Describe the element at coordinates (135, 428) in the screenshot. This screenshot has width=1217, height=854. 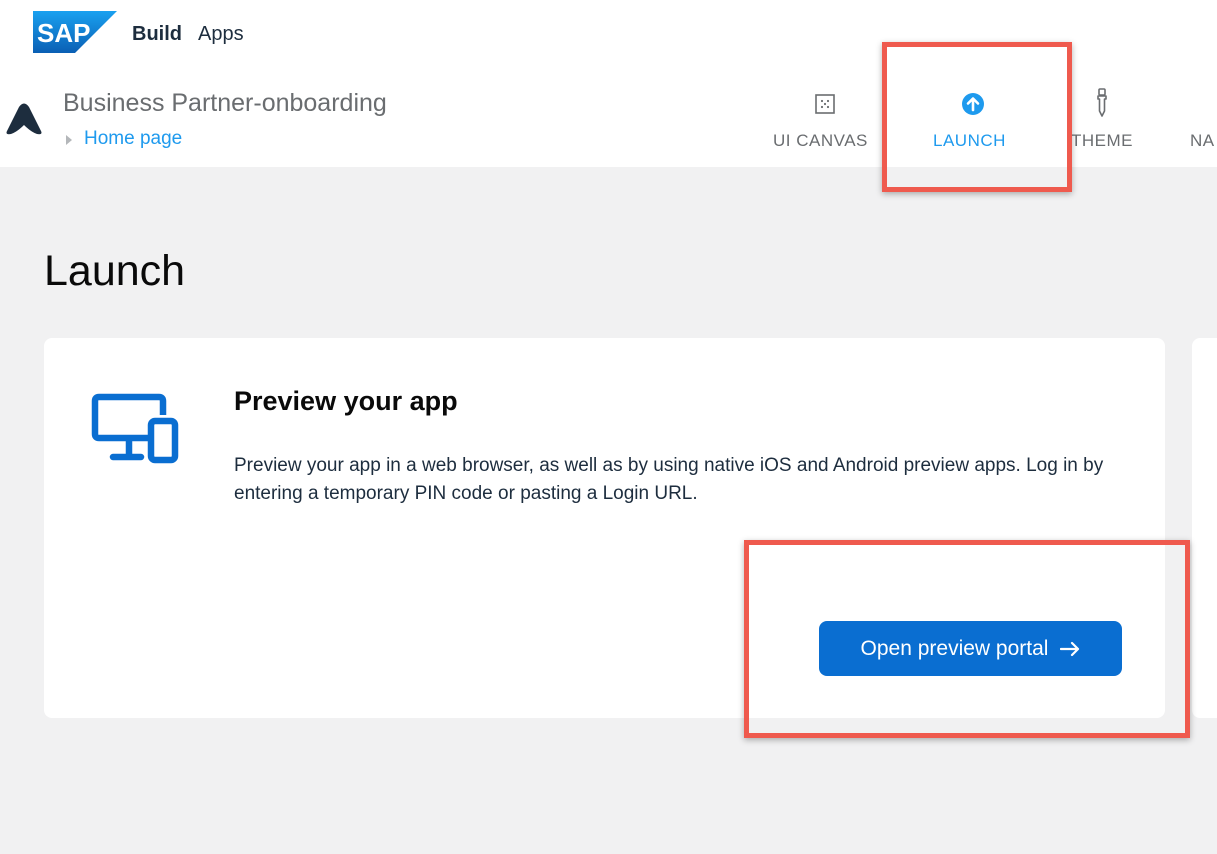
I see `devices-icon` at that location.